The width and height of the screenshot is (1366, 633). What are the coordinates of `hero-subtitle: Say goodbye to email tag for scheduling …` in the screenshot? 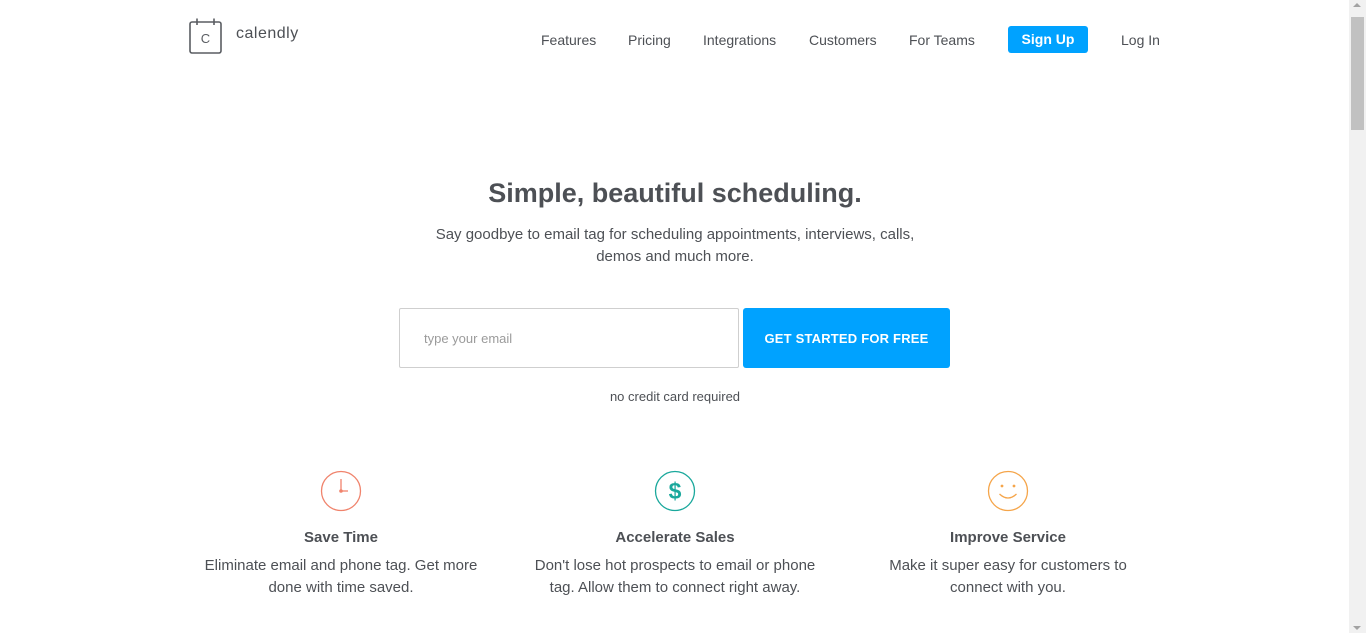 It's located at (675, 245).